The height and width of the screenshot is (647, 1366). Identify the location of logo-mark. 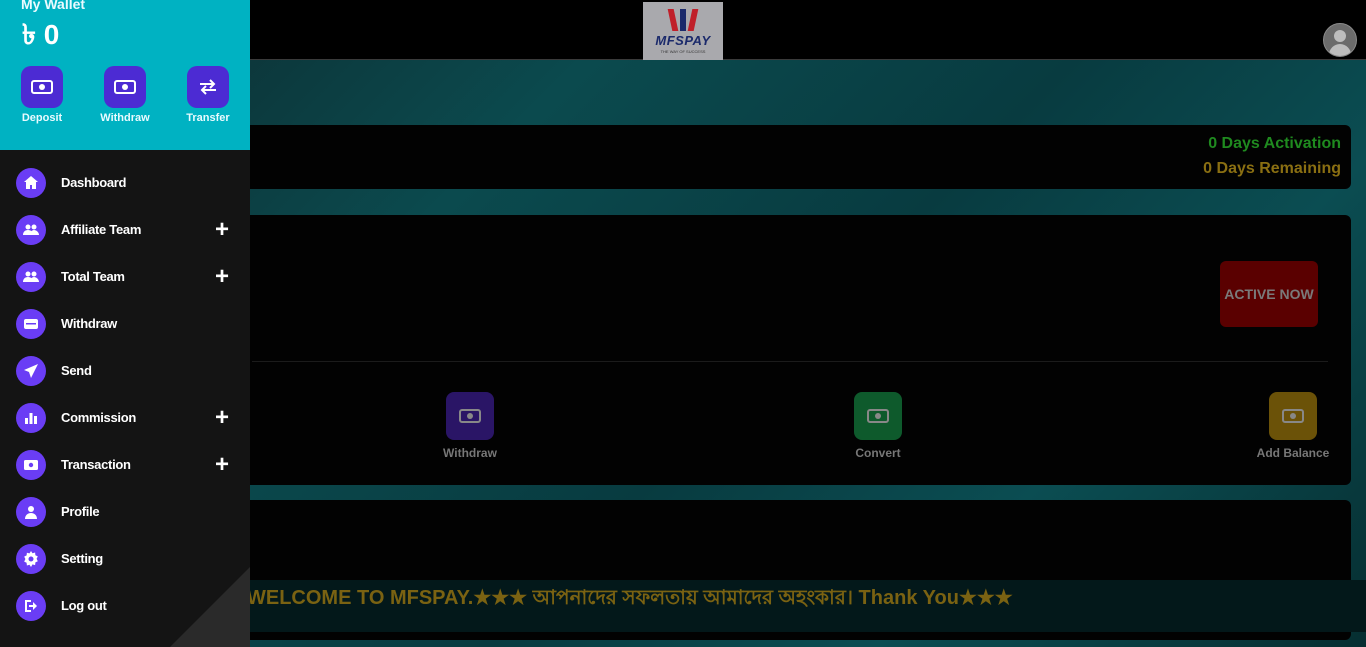
(683, 19).